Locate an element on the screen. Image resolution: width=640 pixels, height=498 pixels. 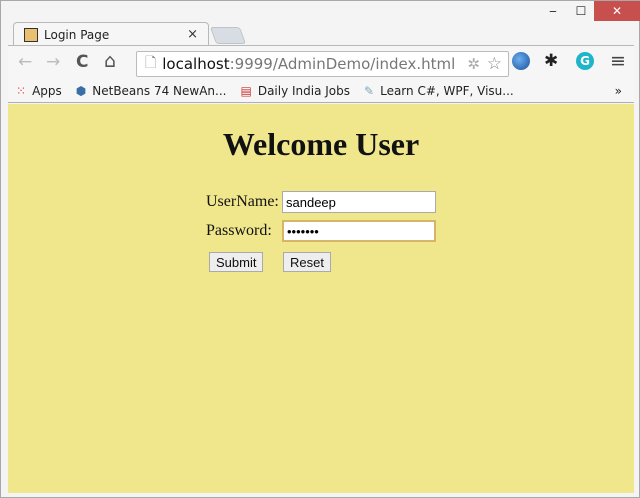
submit-button: Submit is located at coordinates (236, 262).